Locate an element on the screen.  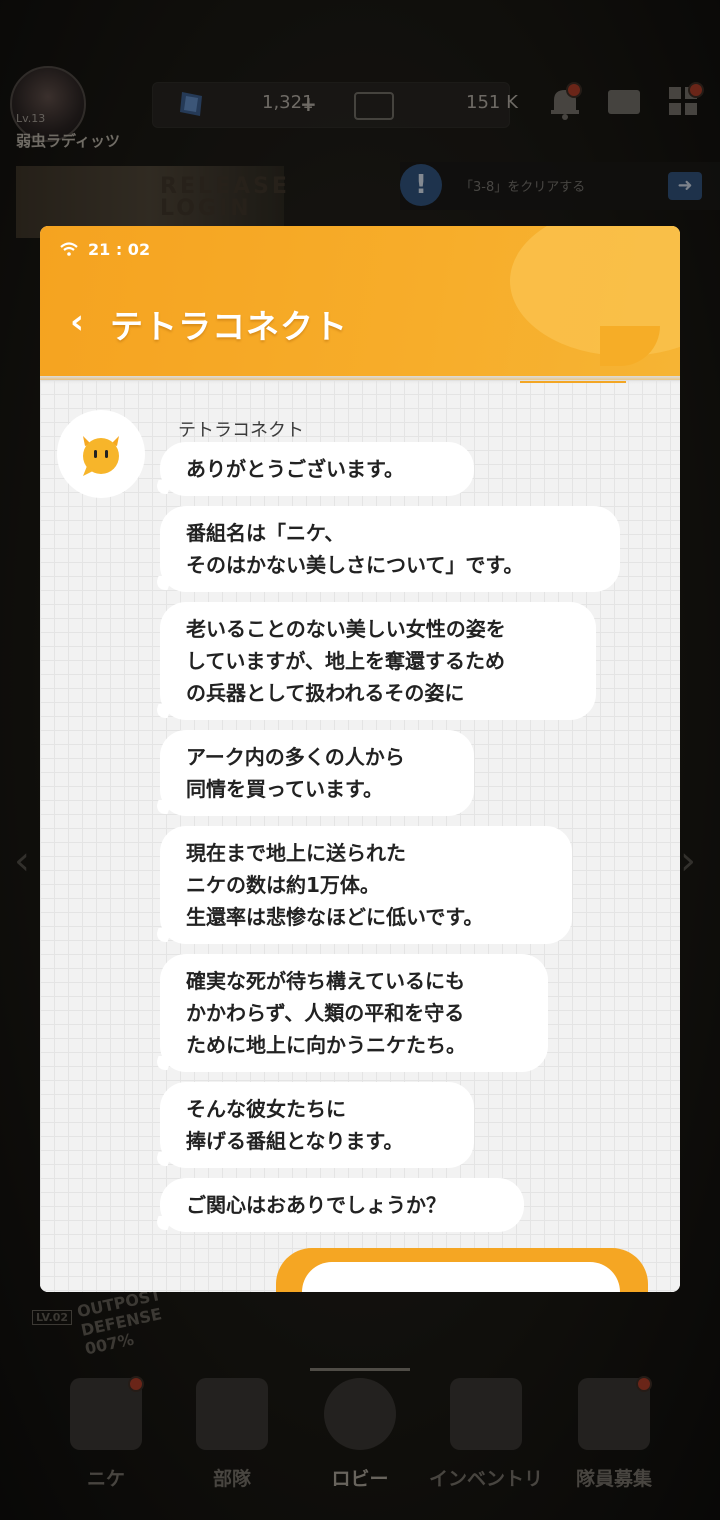
phone-header: 21 : 02 ‹ テトラコネクト is located at coordinates (360, 303).